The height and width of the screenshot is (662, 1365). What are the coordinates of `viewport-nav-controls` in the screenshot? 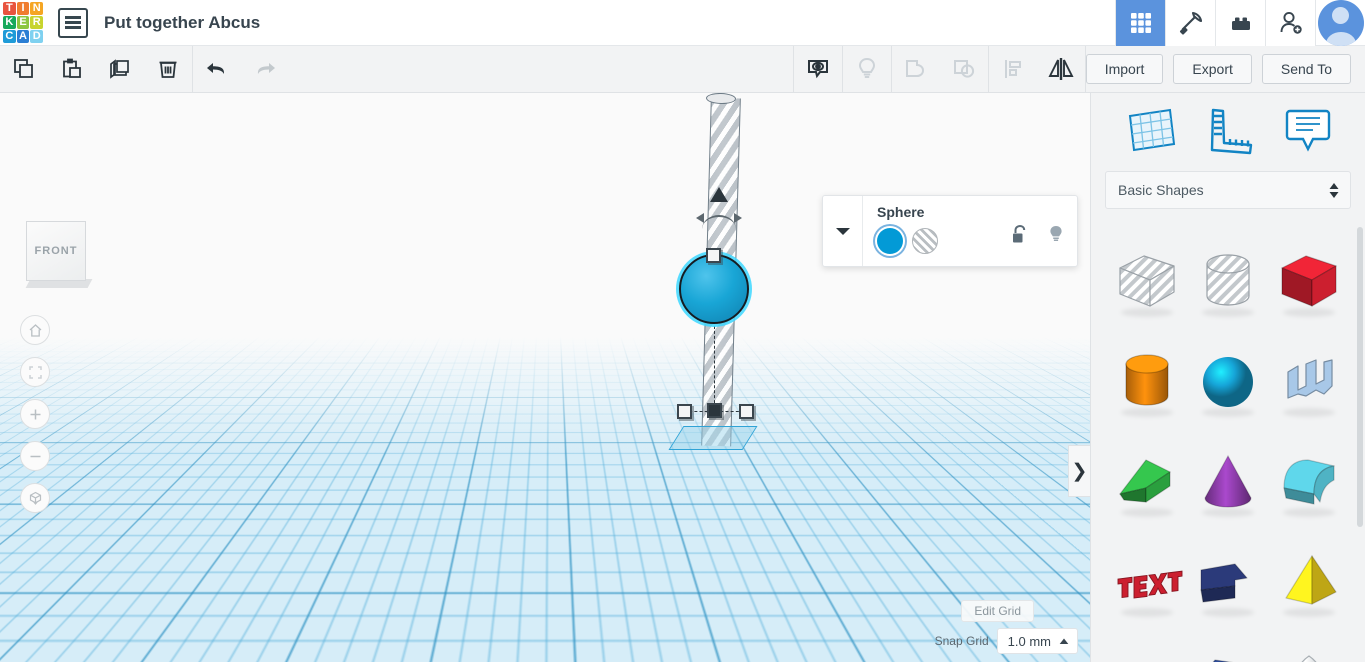 It's located at (35, 420).